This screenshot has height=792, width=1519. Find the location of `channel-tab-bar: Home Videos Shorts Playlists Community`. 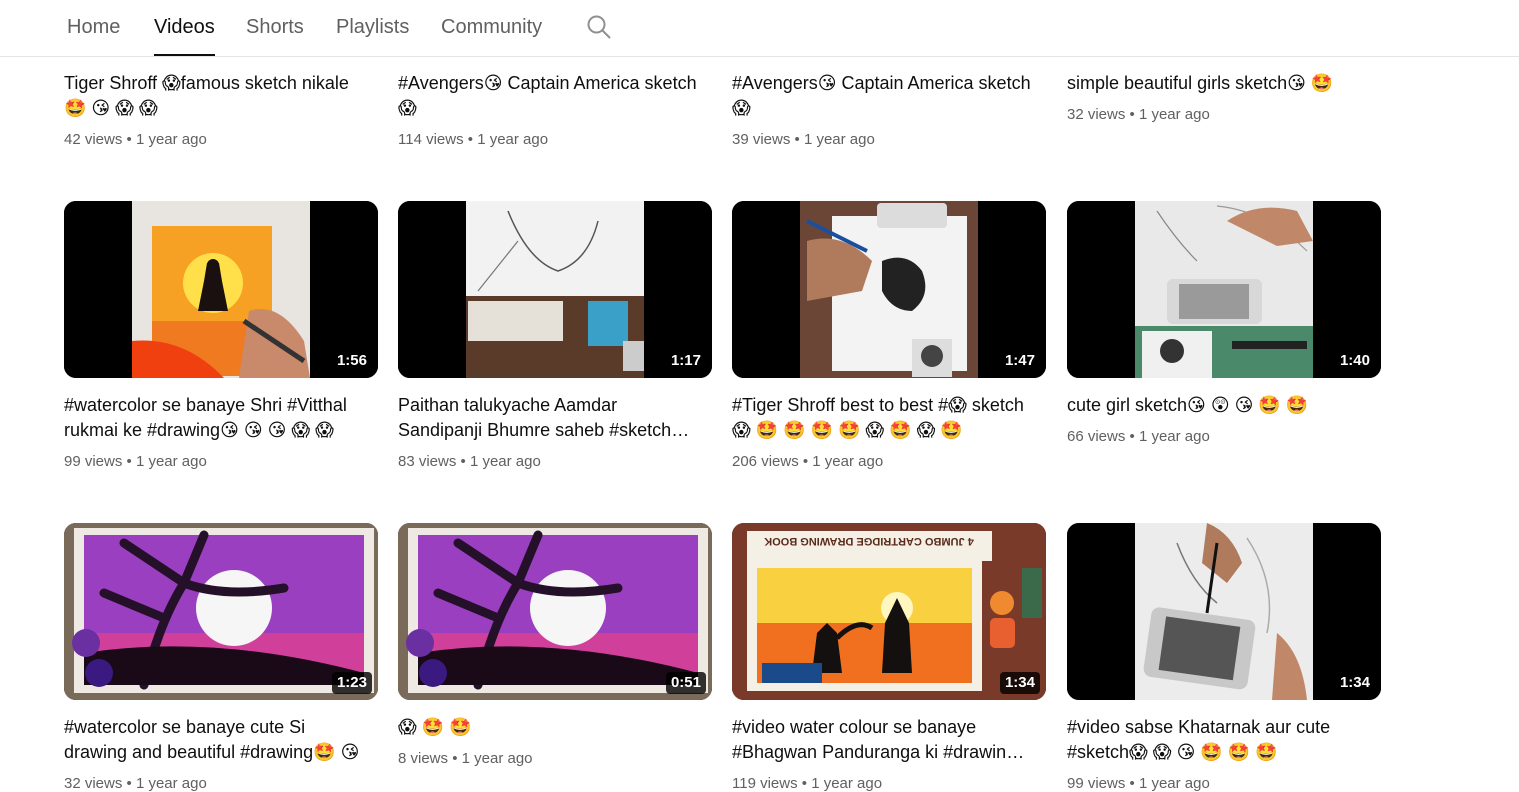

channel-tab-bar: Home Videos Shorts Playlists Community is located at coordinates (759, 28).